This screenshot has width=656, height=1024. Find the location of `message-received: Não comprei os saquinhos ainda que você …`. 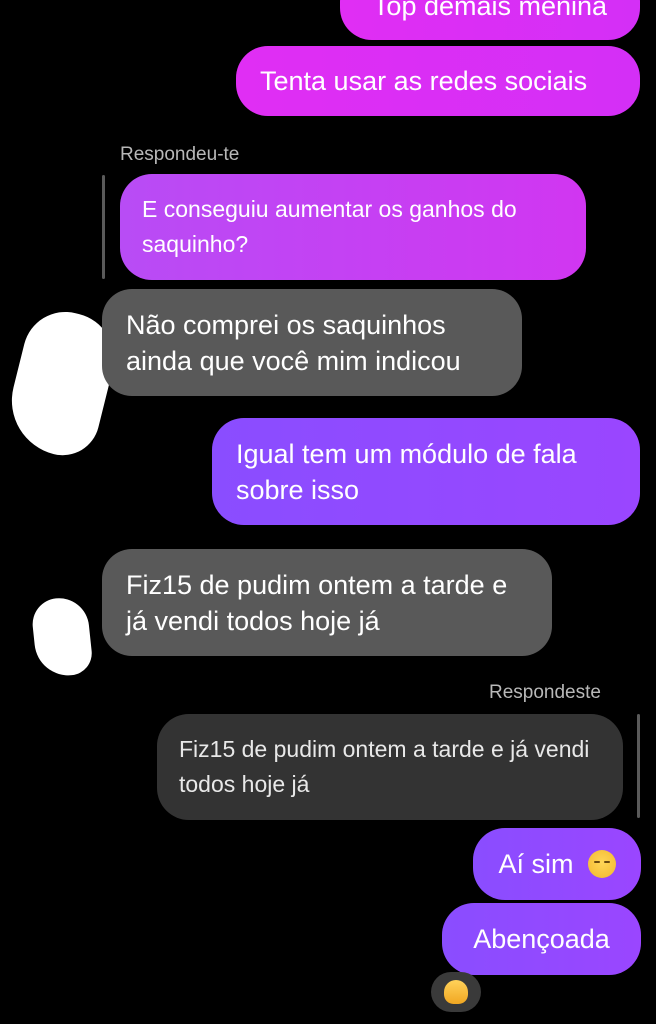

message-received: Não comprei os saquinhos ainda que você … is located at coordinates (312, 342).